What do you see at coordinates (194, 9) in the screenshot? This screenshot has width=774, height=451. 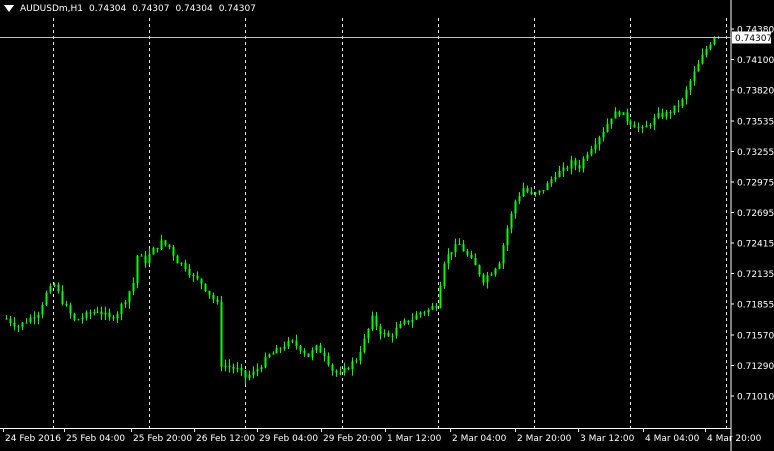 I see `low-value: 0.74304` at bounding box center [194, 9].